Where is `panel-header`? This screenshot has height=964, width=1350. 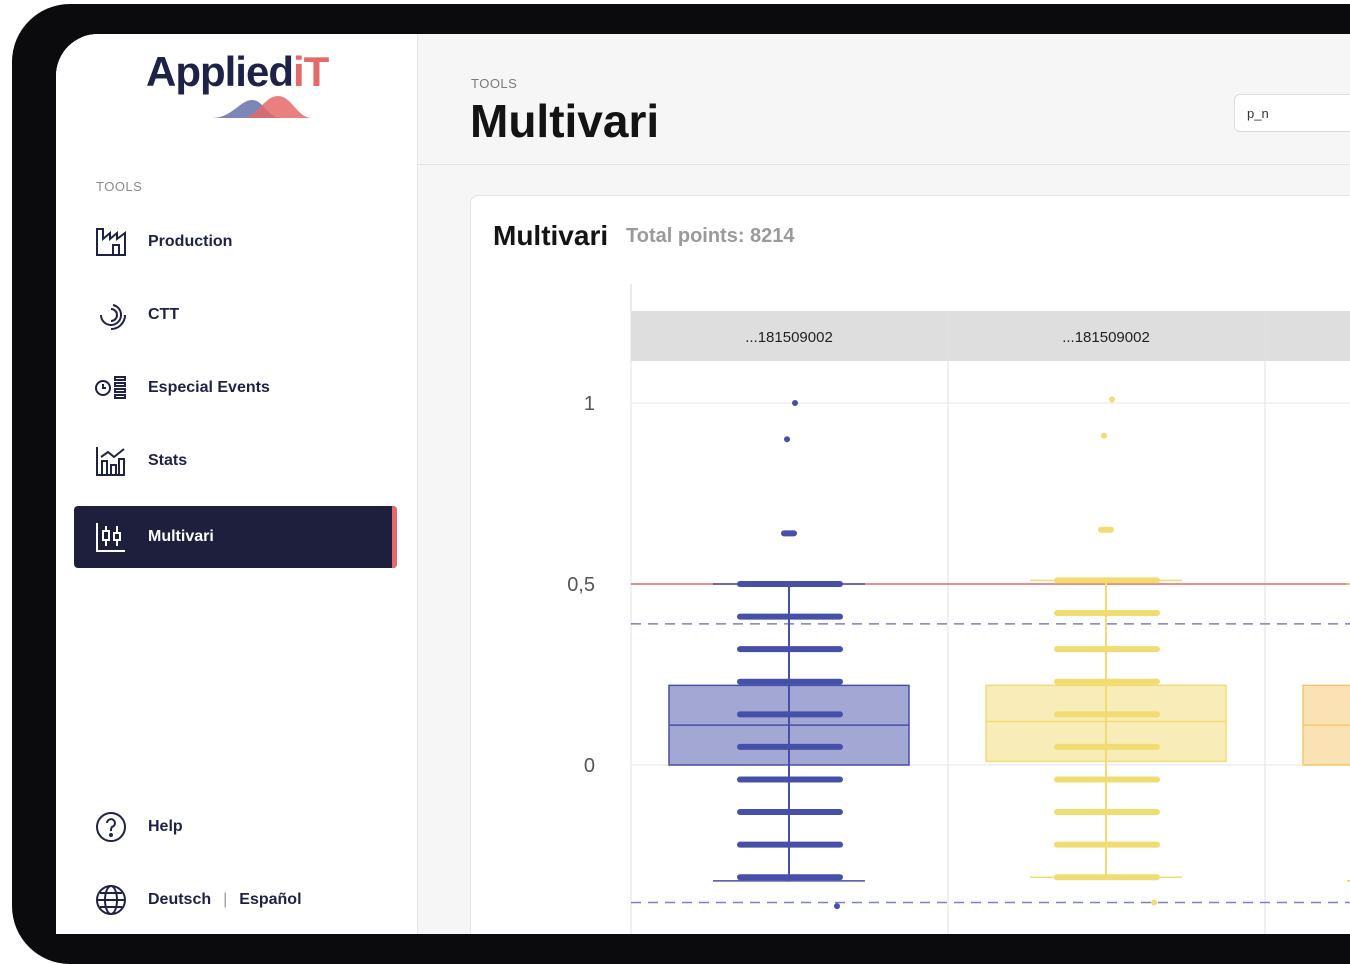
panel-header is located at coordinates (1307, 336).